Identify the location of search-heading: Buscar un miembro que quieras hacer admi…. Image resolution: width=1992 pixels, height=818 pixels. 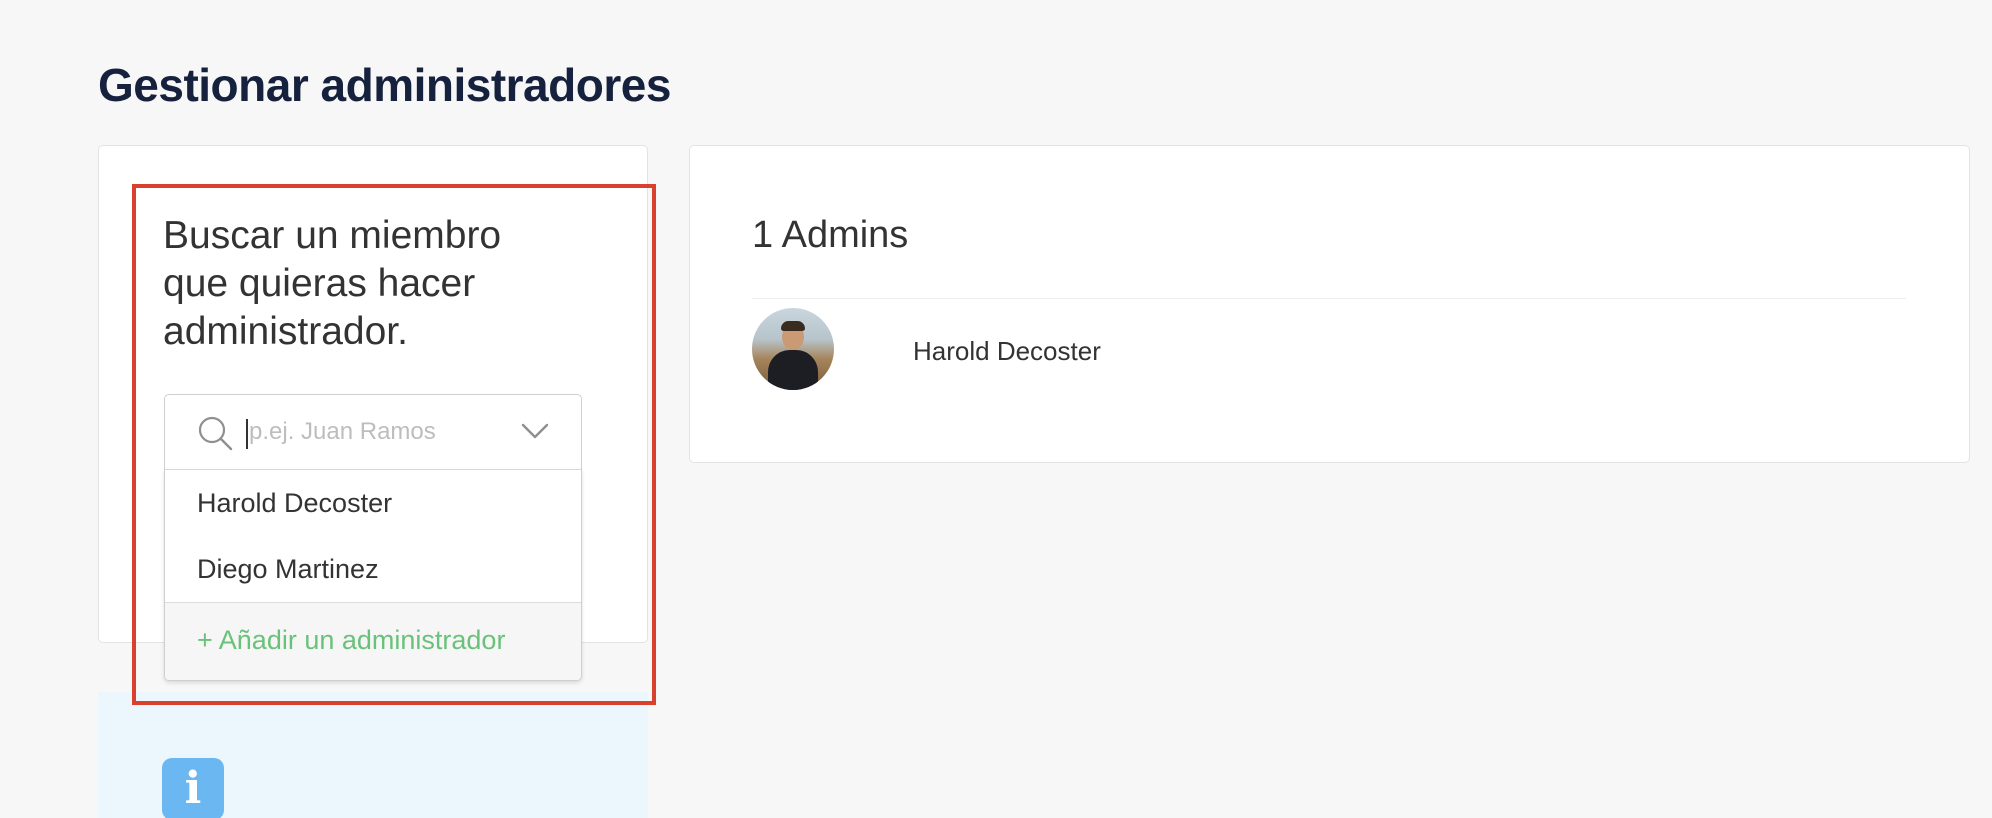
(332, 283).